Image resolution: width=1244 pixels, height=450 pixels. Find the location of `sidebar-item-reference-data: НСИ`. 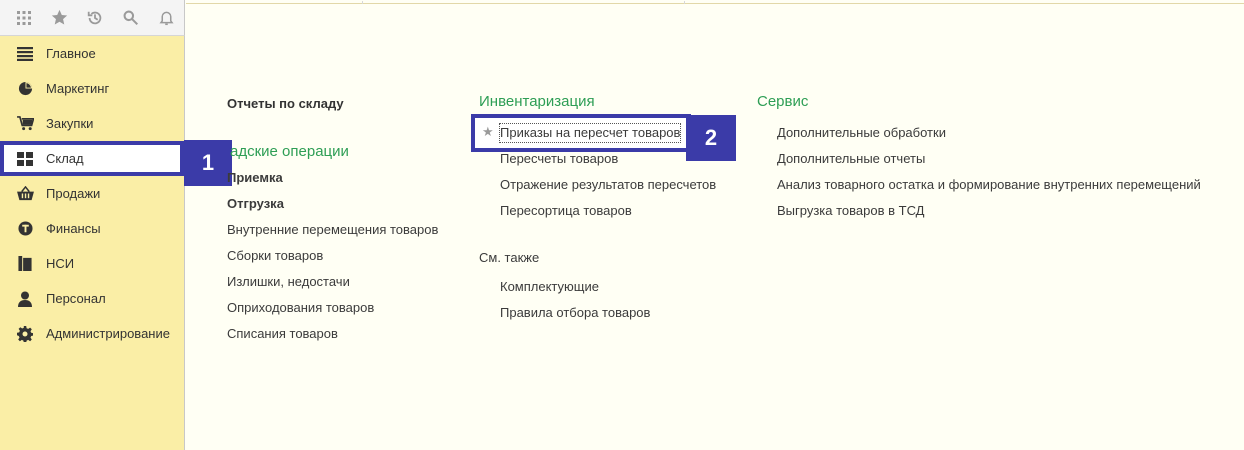

sidebar-item-reference-data: НСИ is located at coordinates (92, 263).